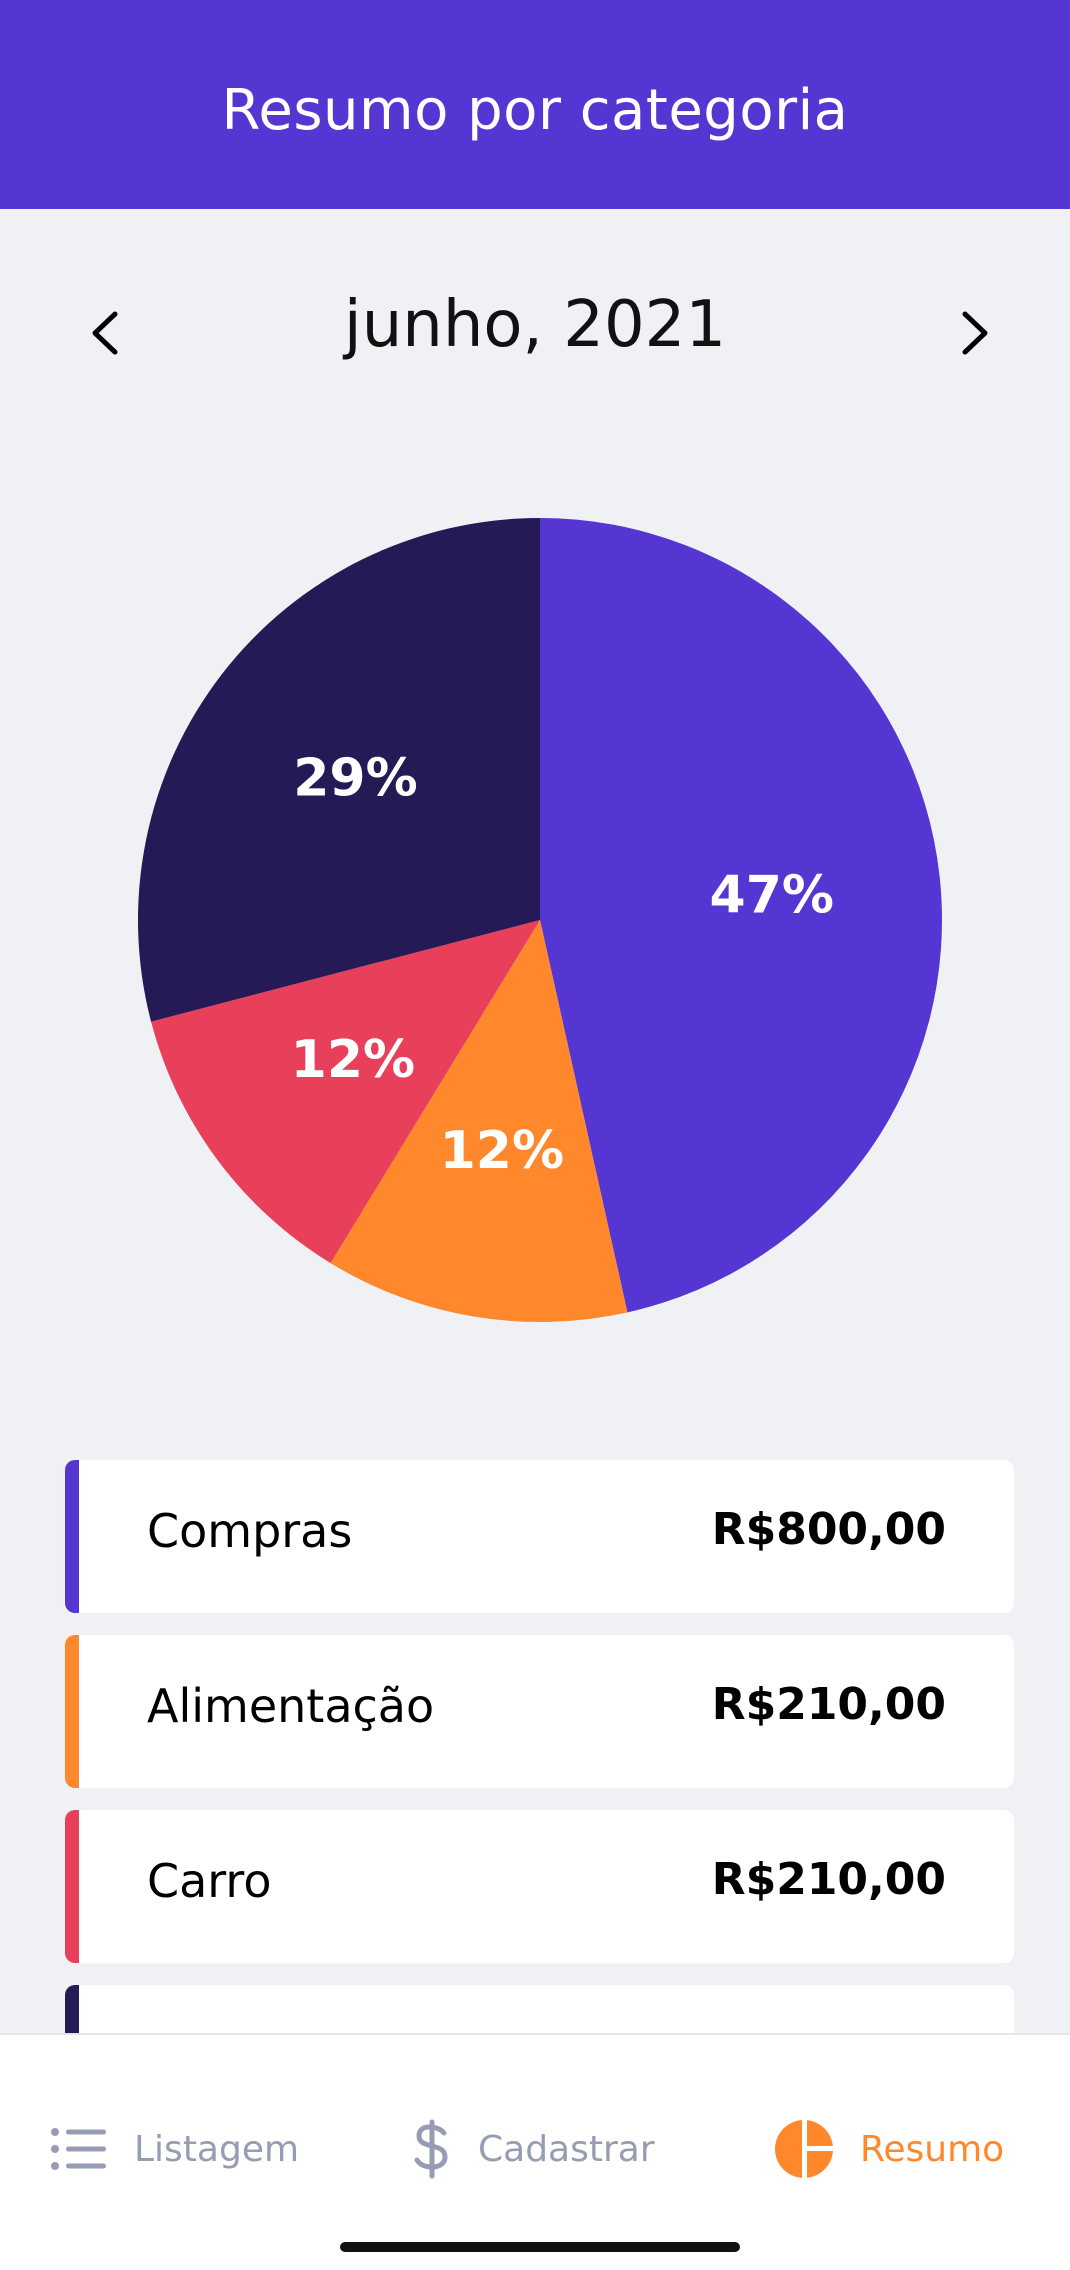  I want to click on pie-slice-label: 29%, so click(355, 778).